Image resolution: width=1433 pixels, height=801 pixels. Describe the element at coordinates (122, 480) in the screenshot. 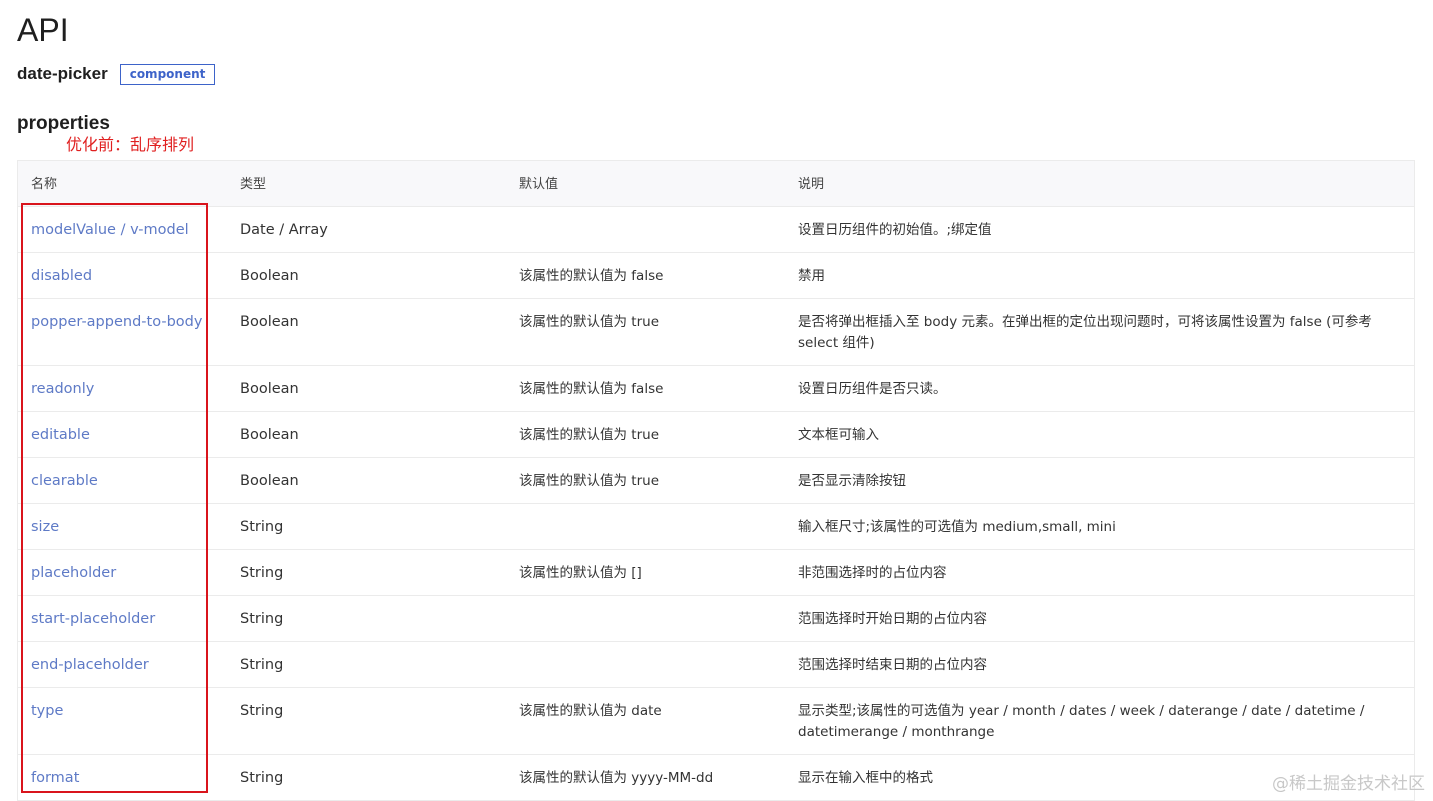

I see `prop-name-link: clearable` at that location.